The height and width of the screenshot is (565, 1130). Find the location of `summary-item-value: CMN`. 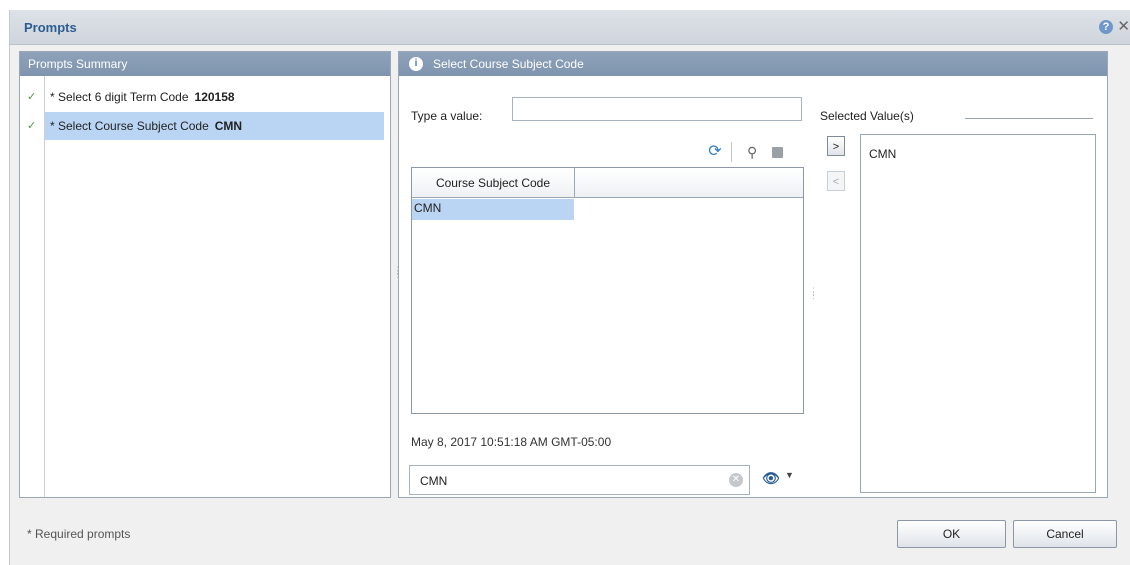

summary-item-value: CMN is located at coordinates (228, 126).